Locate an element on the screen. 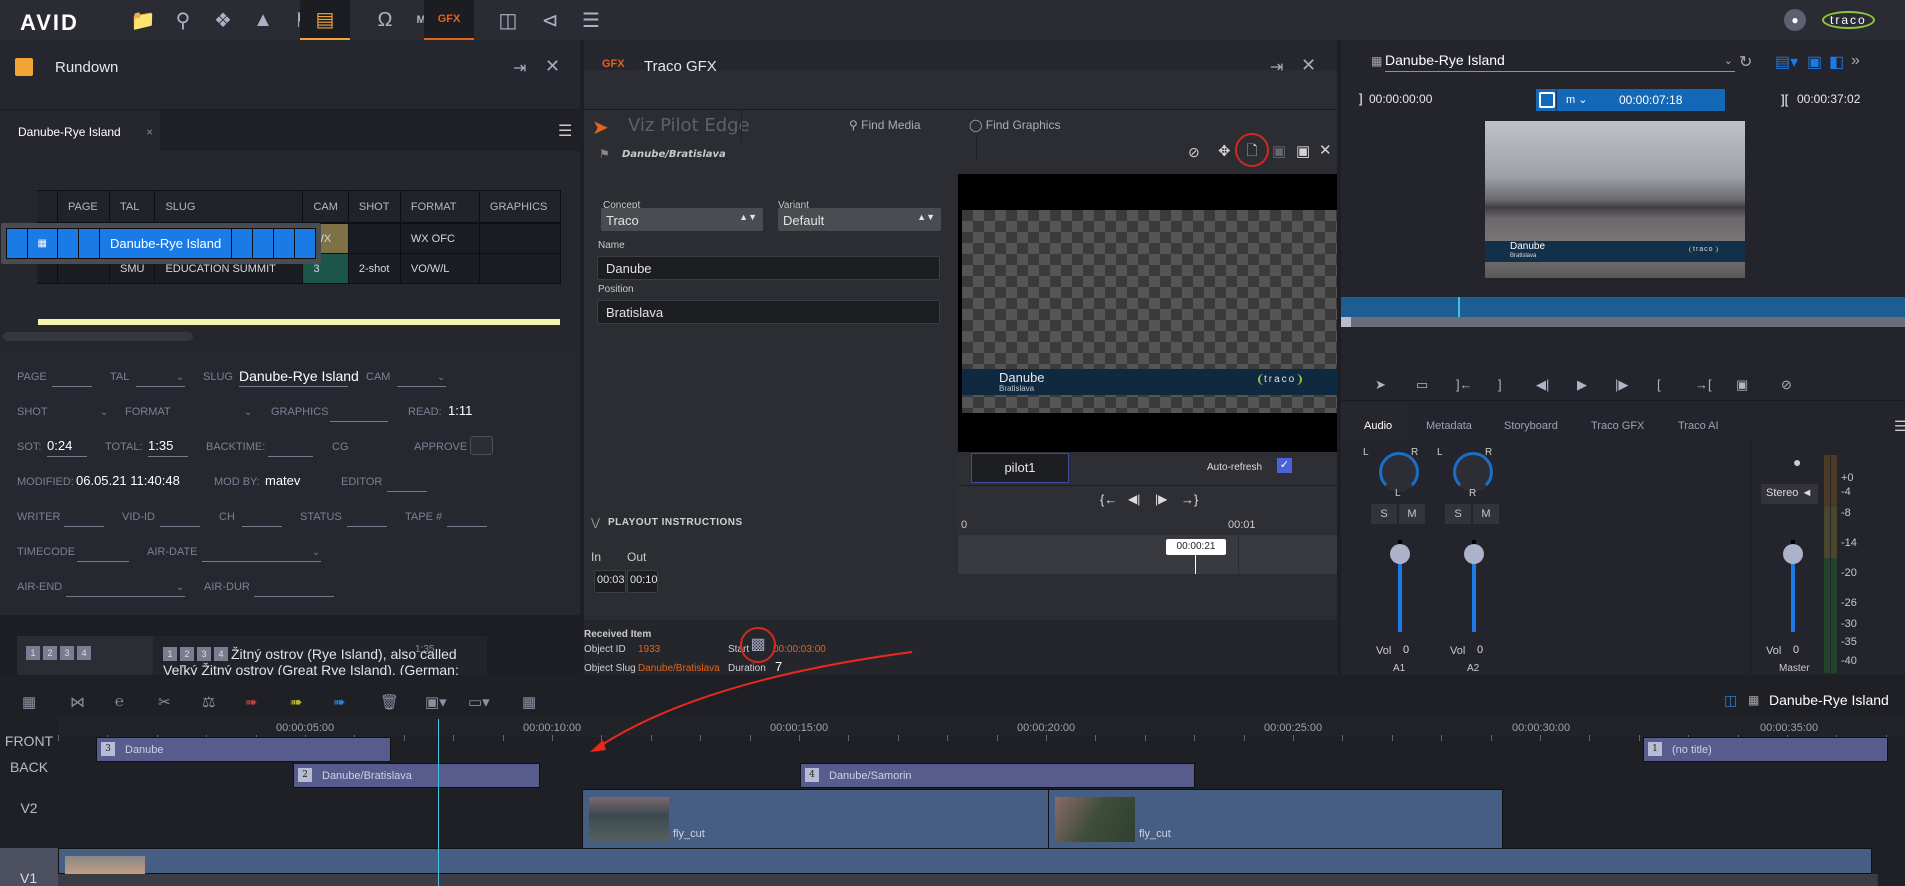 The image size is (1905, 886). airend-select is located at coordinates (125, 596).